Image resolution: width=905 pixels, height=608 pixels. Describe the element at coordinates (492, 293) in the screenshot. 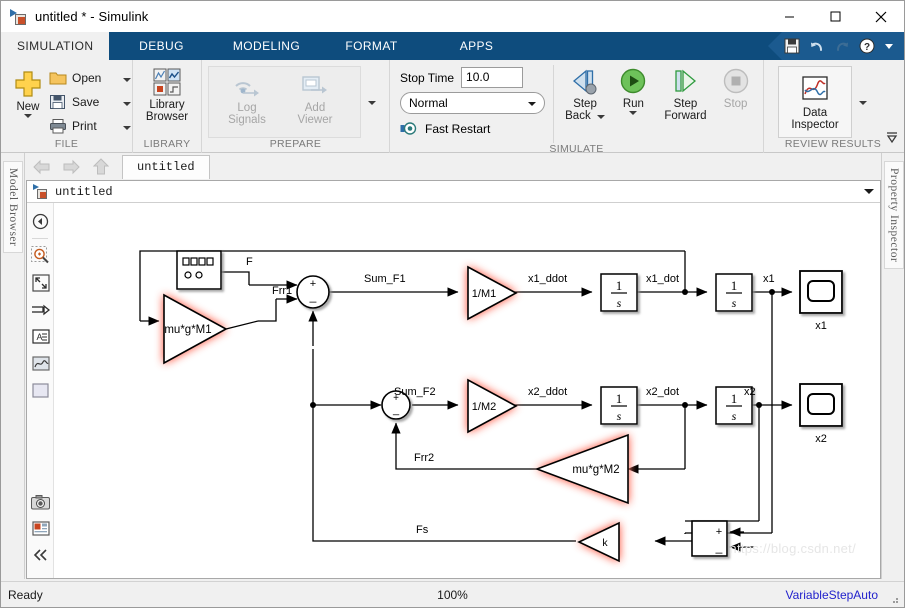

I see `block-gain-1-over-M1: 1/M1` at that location.